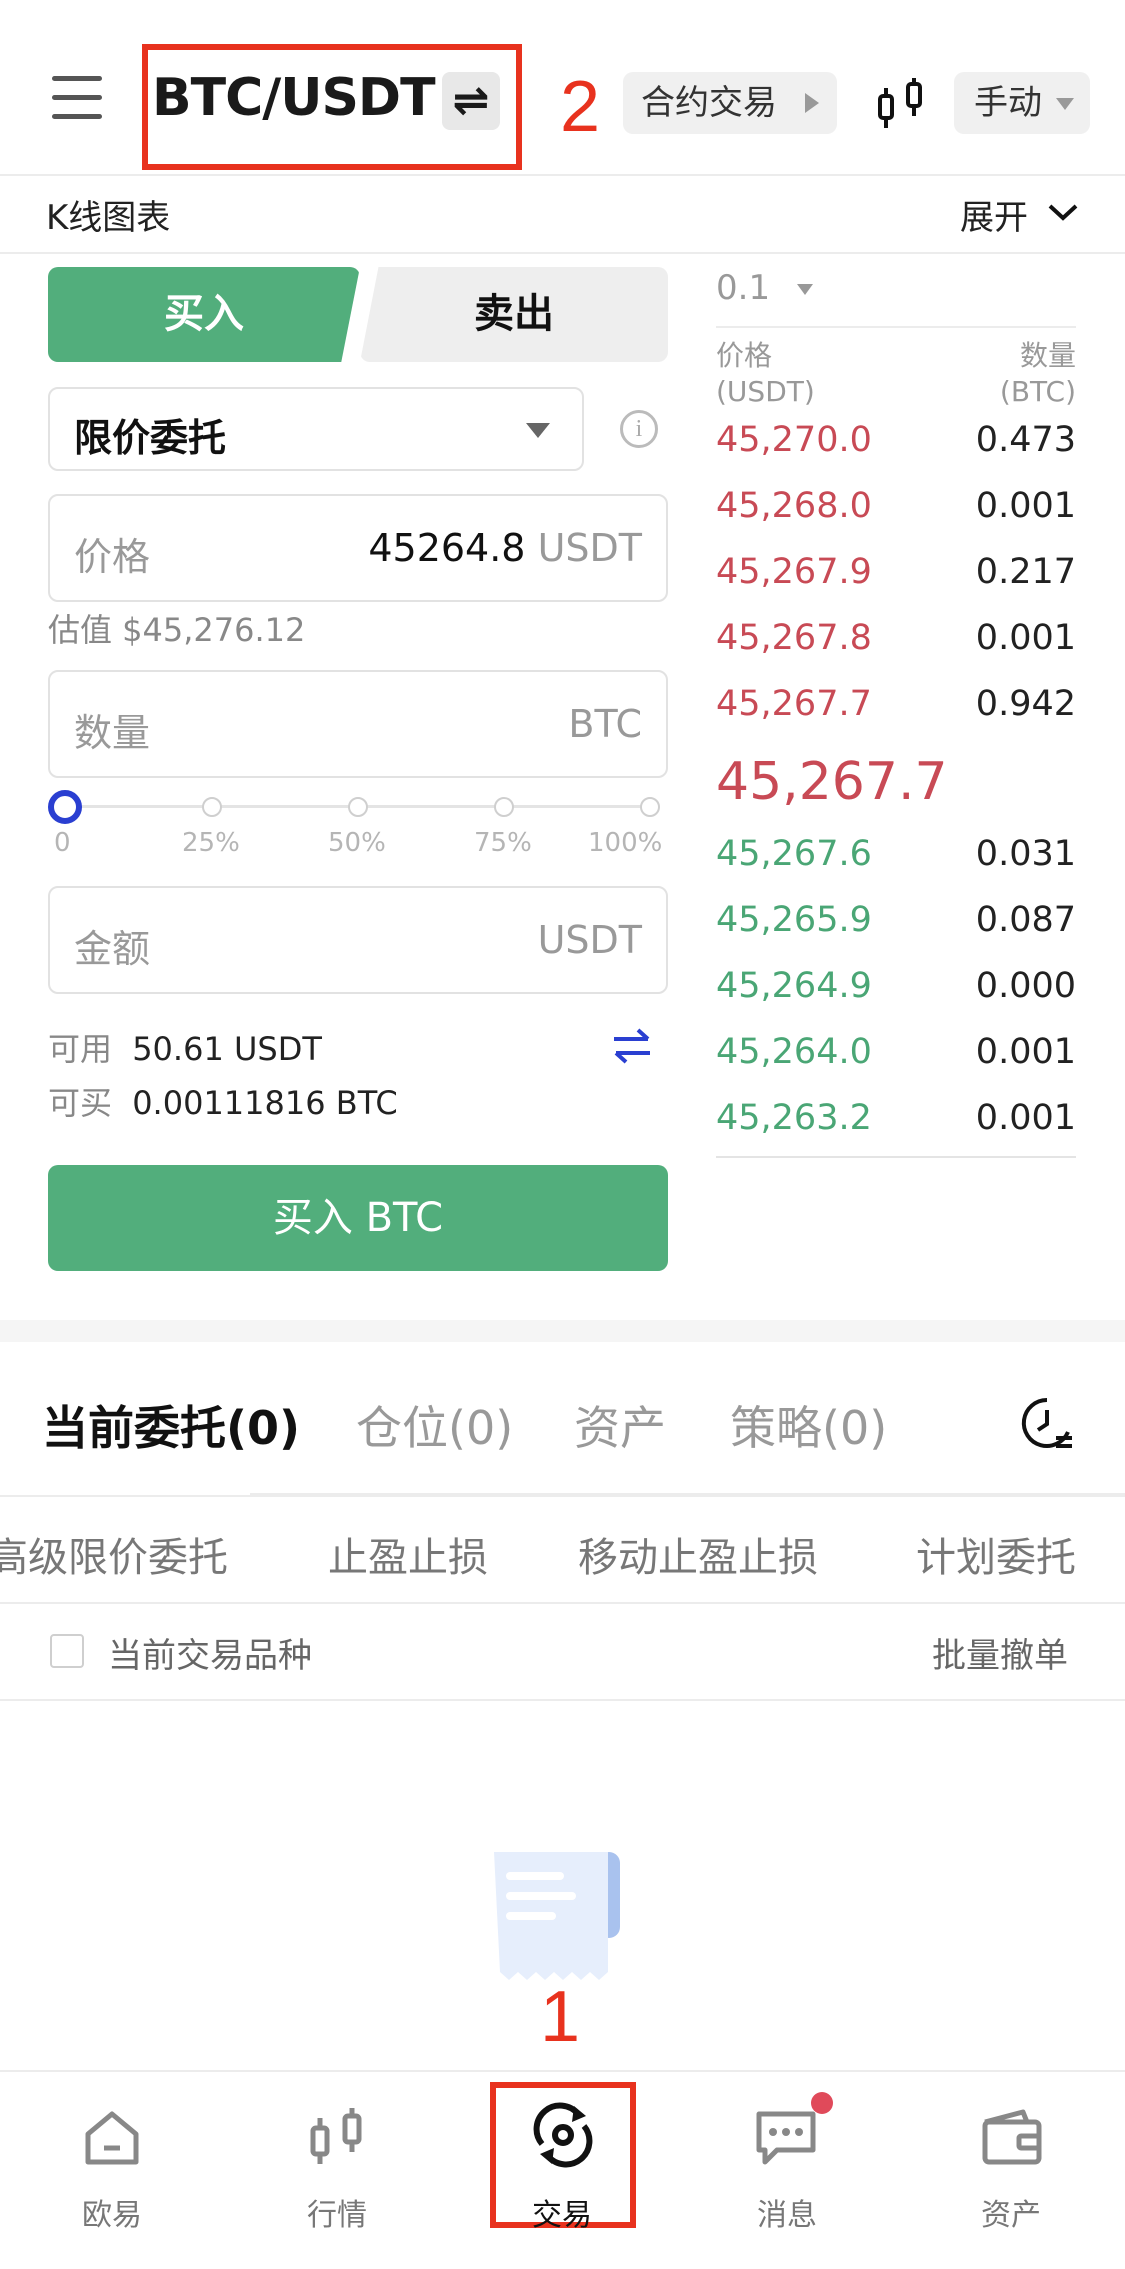 The image size is (1125, 2269). Describe the element at coordinates (902, 104) in the screenshot. I see `candlestick-chart-icon` at that location.